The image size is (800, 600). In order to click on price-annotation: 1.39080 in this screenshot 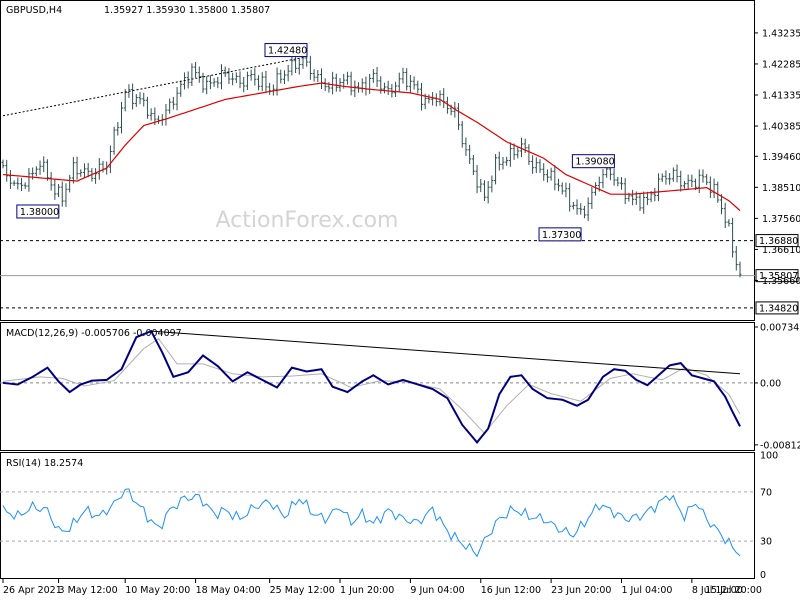, I will do `click(593, 161)`.